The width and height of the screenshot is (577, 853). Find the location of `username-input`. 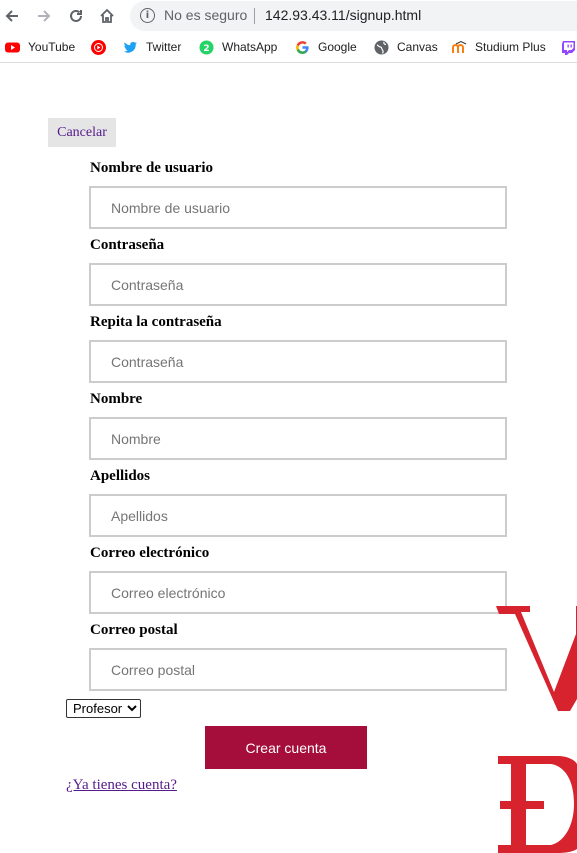

username-input is located at coordinates (298, 207).